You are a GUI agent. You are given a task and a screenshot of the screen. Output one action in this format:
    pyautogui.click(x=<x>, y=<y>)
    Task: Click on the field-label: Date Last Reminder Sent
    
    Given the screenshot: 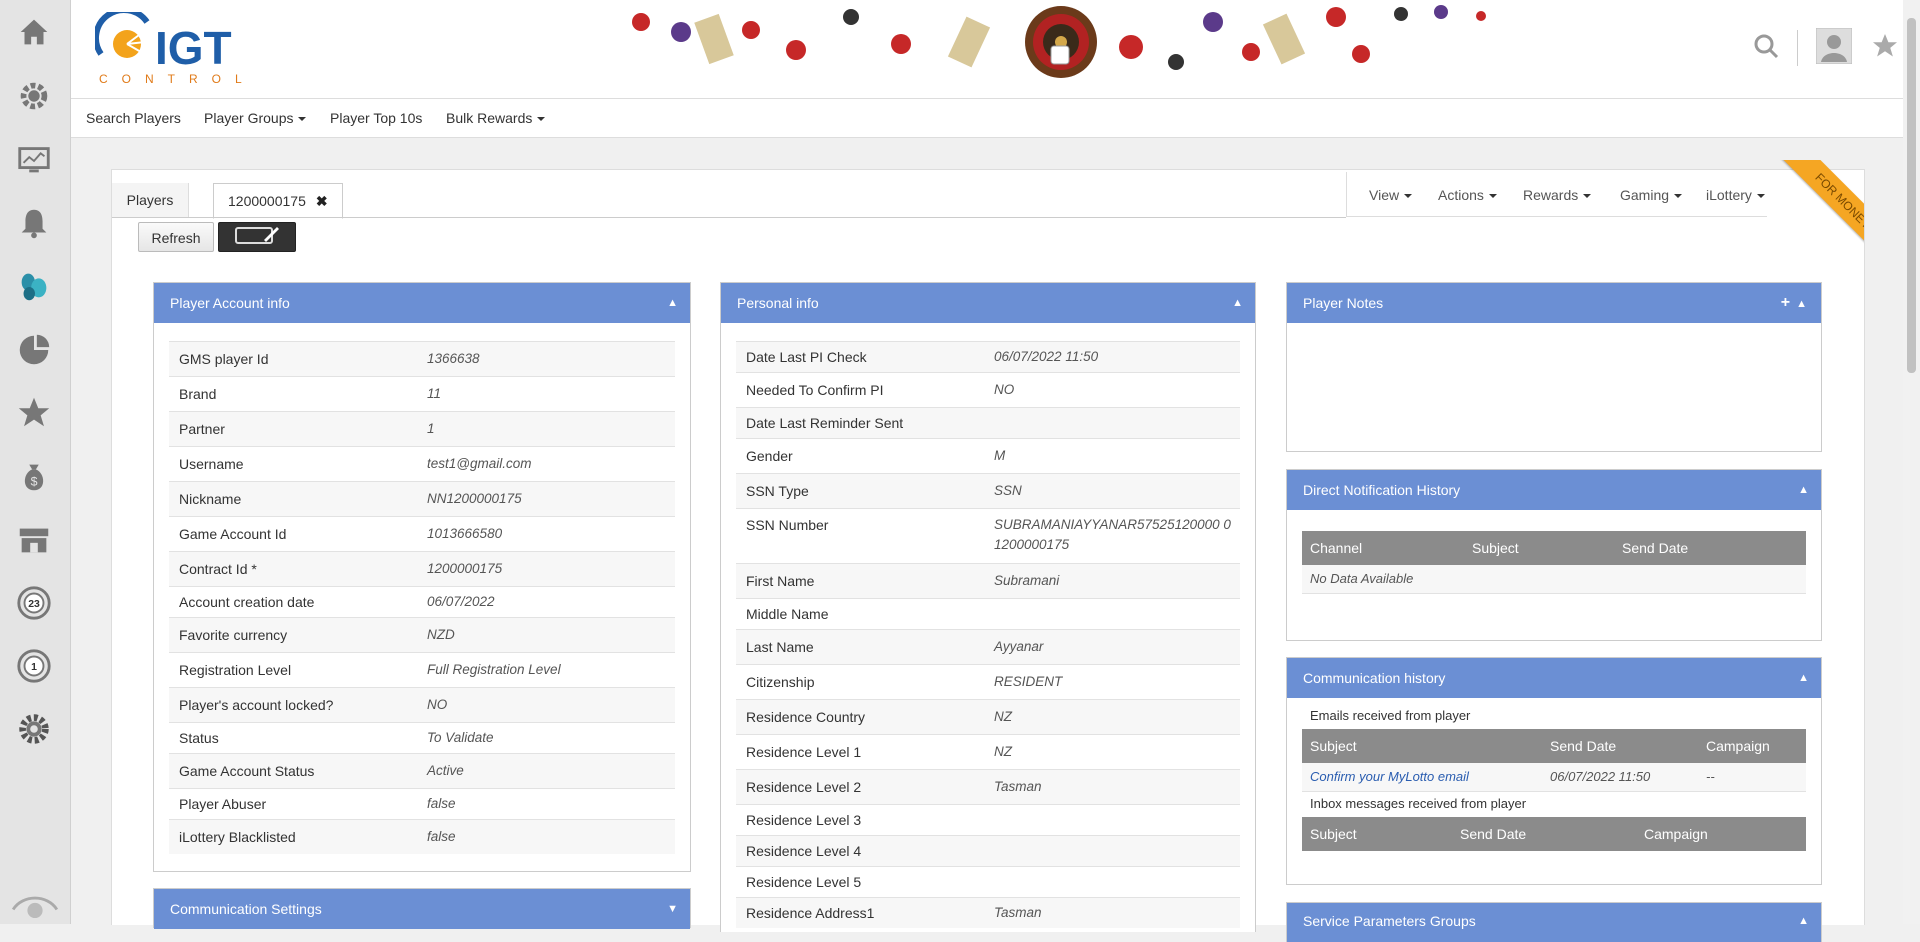 What is the action you would take?
    pyautogui.click(x=825, y=423)
    